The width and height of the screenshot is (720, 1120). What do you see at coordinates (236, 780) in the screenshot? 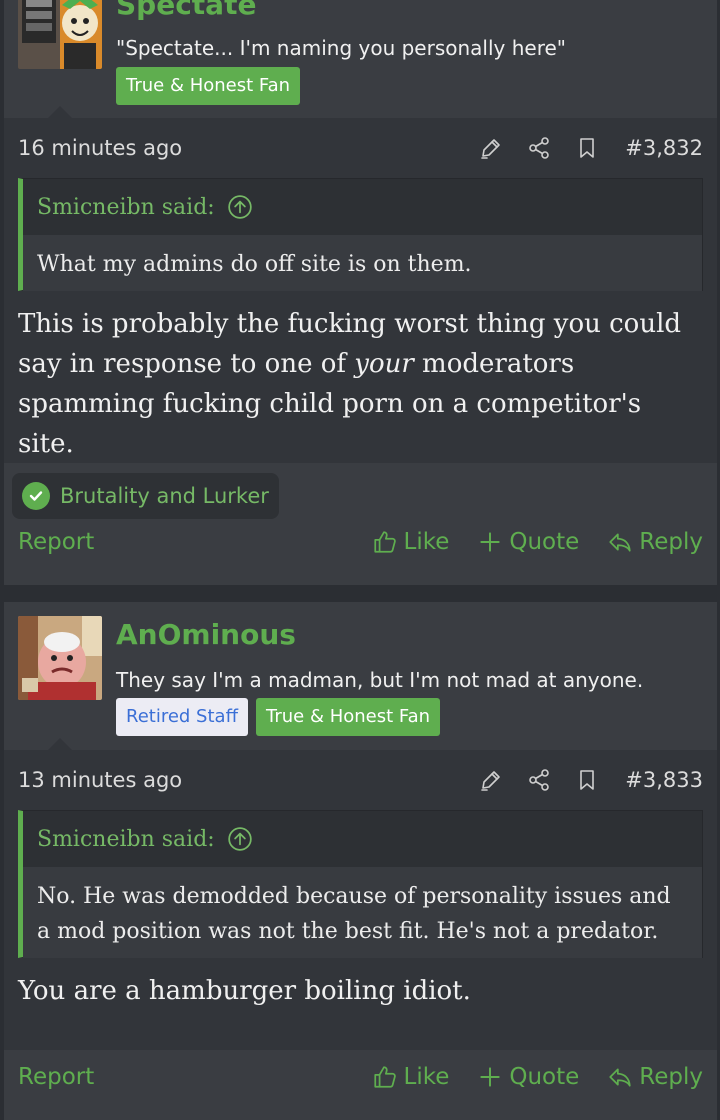
I see `post-time: 13 minutes ago` at bounding box center [236, 780].